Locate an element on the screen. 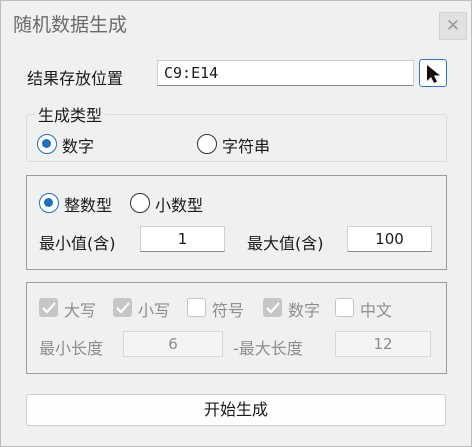  min-length-input: 6 is located at coordinates (173, 344).